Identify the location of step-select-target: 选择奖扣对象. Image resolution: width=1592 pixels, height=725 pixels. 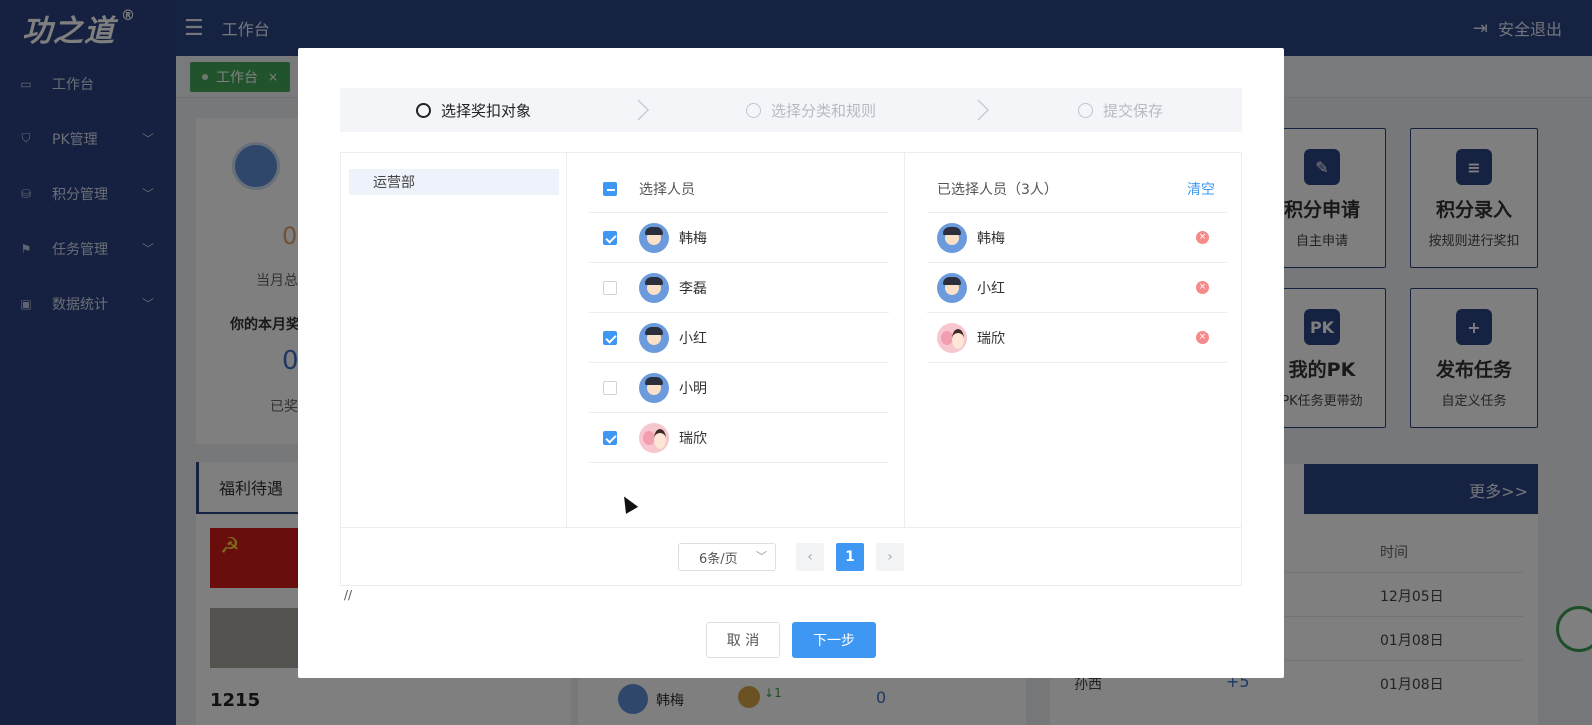
(473, 110).